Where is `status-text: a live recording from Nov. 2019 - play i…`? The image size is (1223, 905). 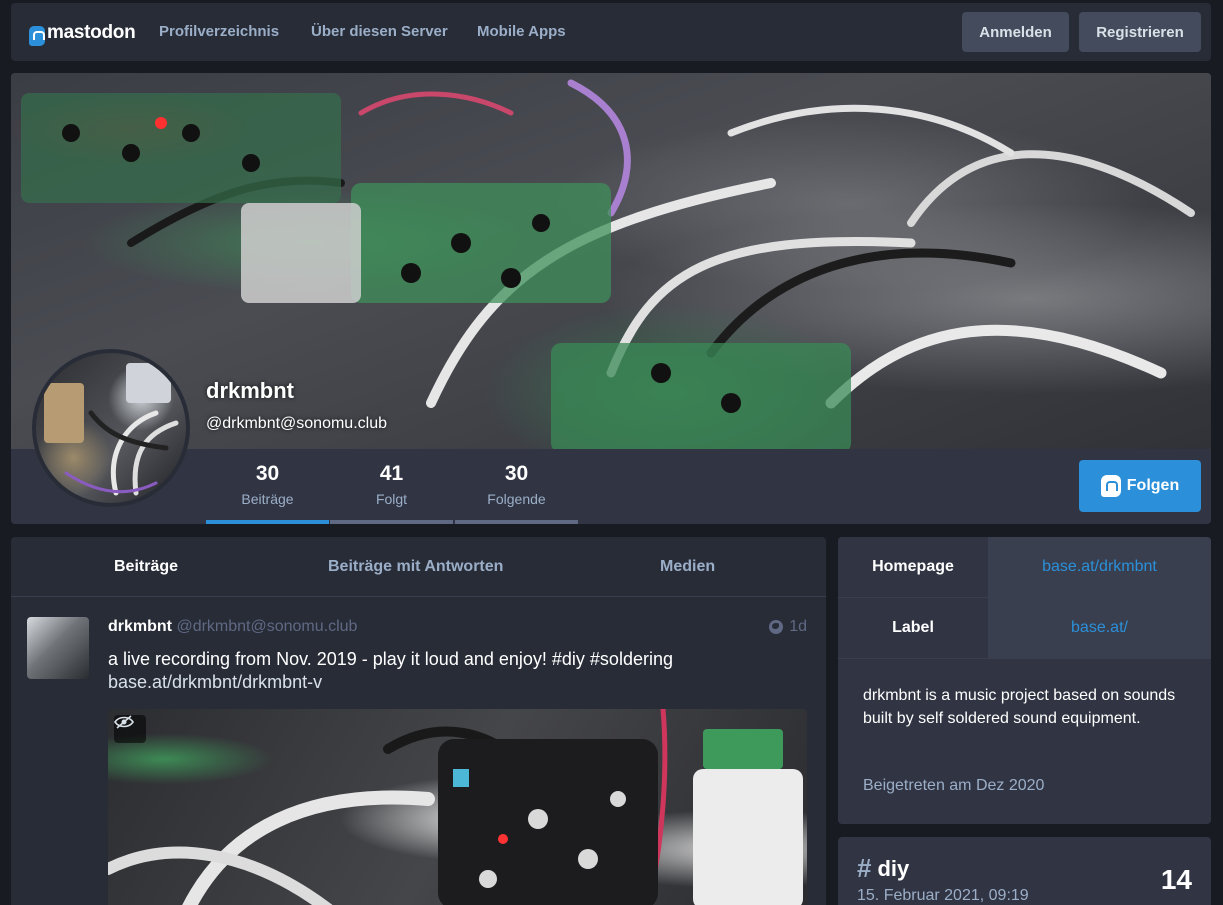
status-text: a live recording from Nov. 2019 - play i… is located at coordinates (390, 659).